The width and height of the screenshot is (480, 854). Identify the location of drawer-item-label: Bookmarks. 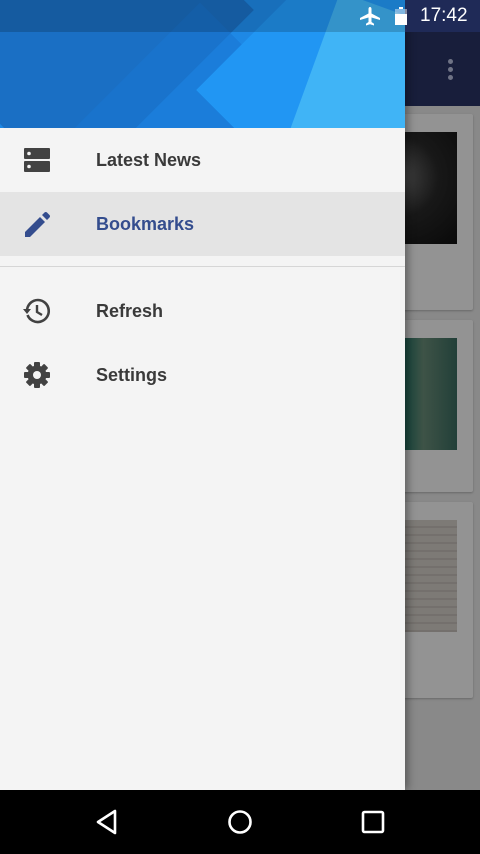
(145, 224).